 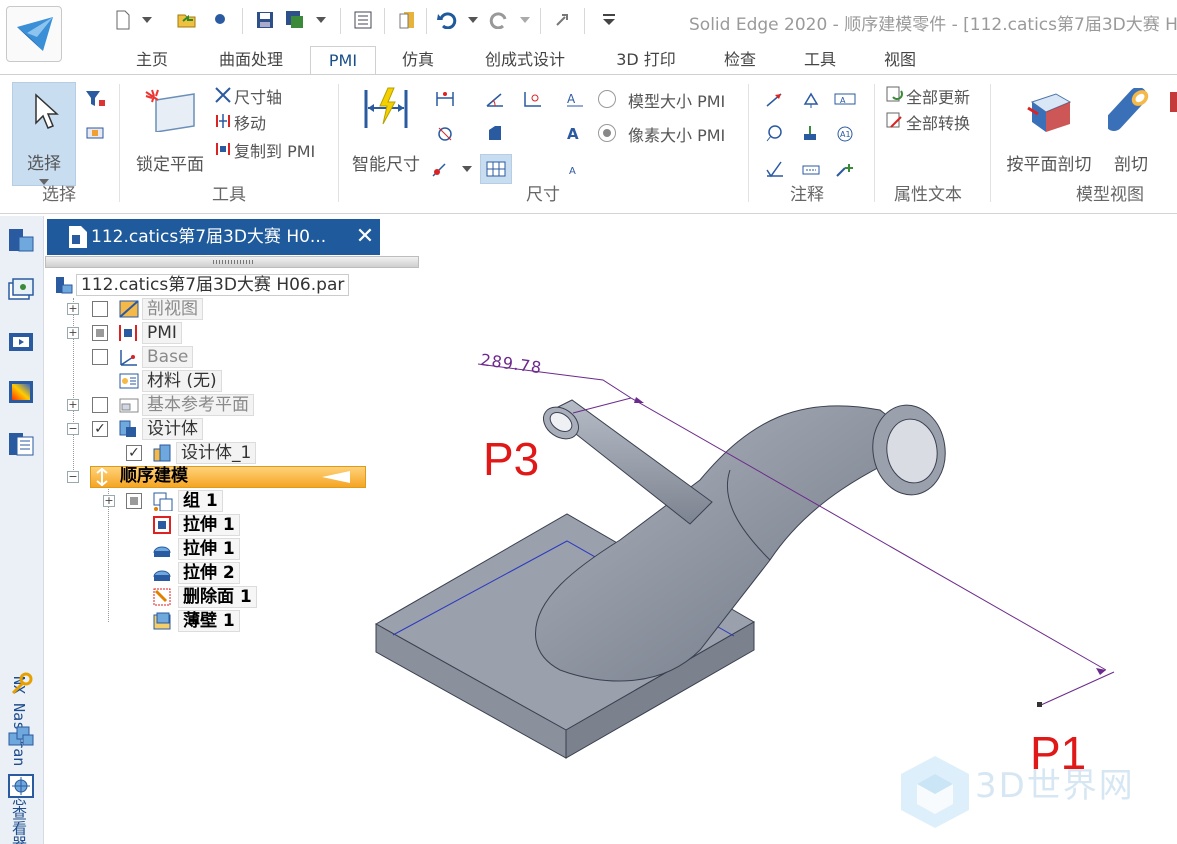 What do you see at coordinates (775, 133) in the screenshot?
I see `balloon-icon` at bounding box center [775, 133].